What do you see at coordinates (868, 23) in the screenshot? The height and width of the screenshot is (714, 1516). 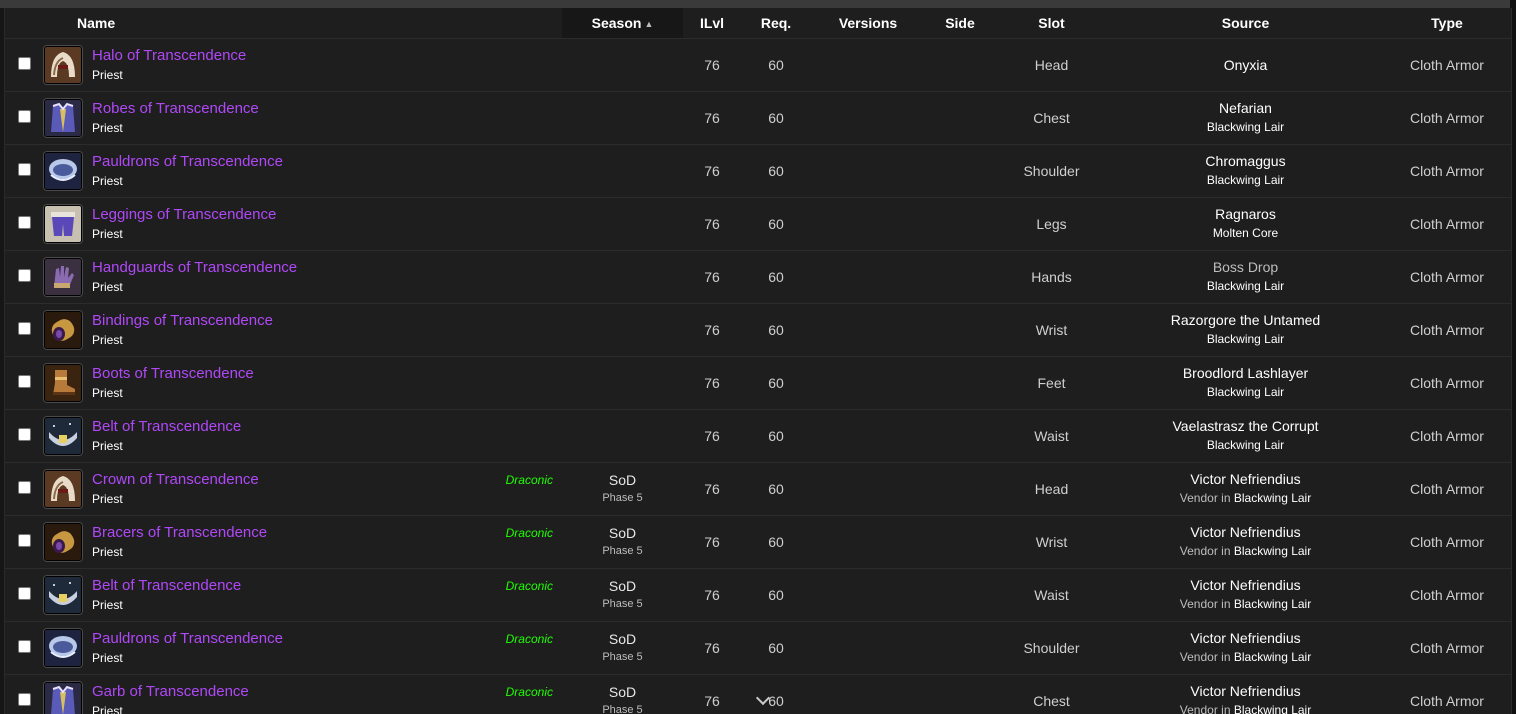 I see `column-header-versions: Versions` at bounding box center [868, 23].